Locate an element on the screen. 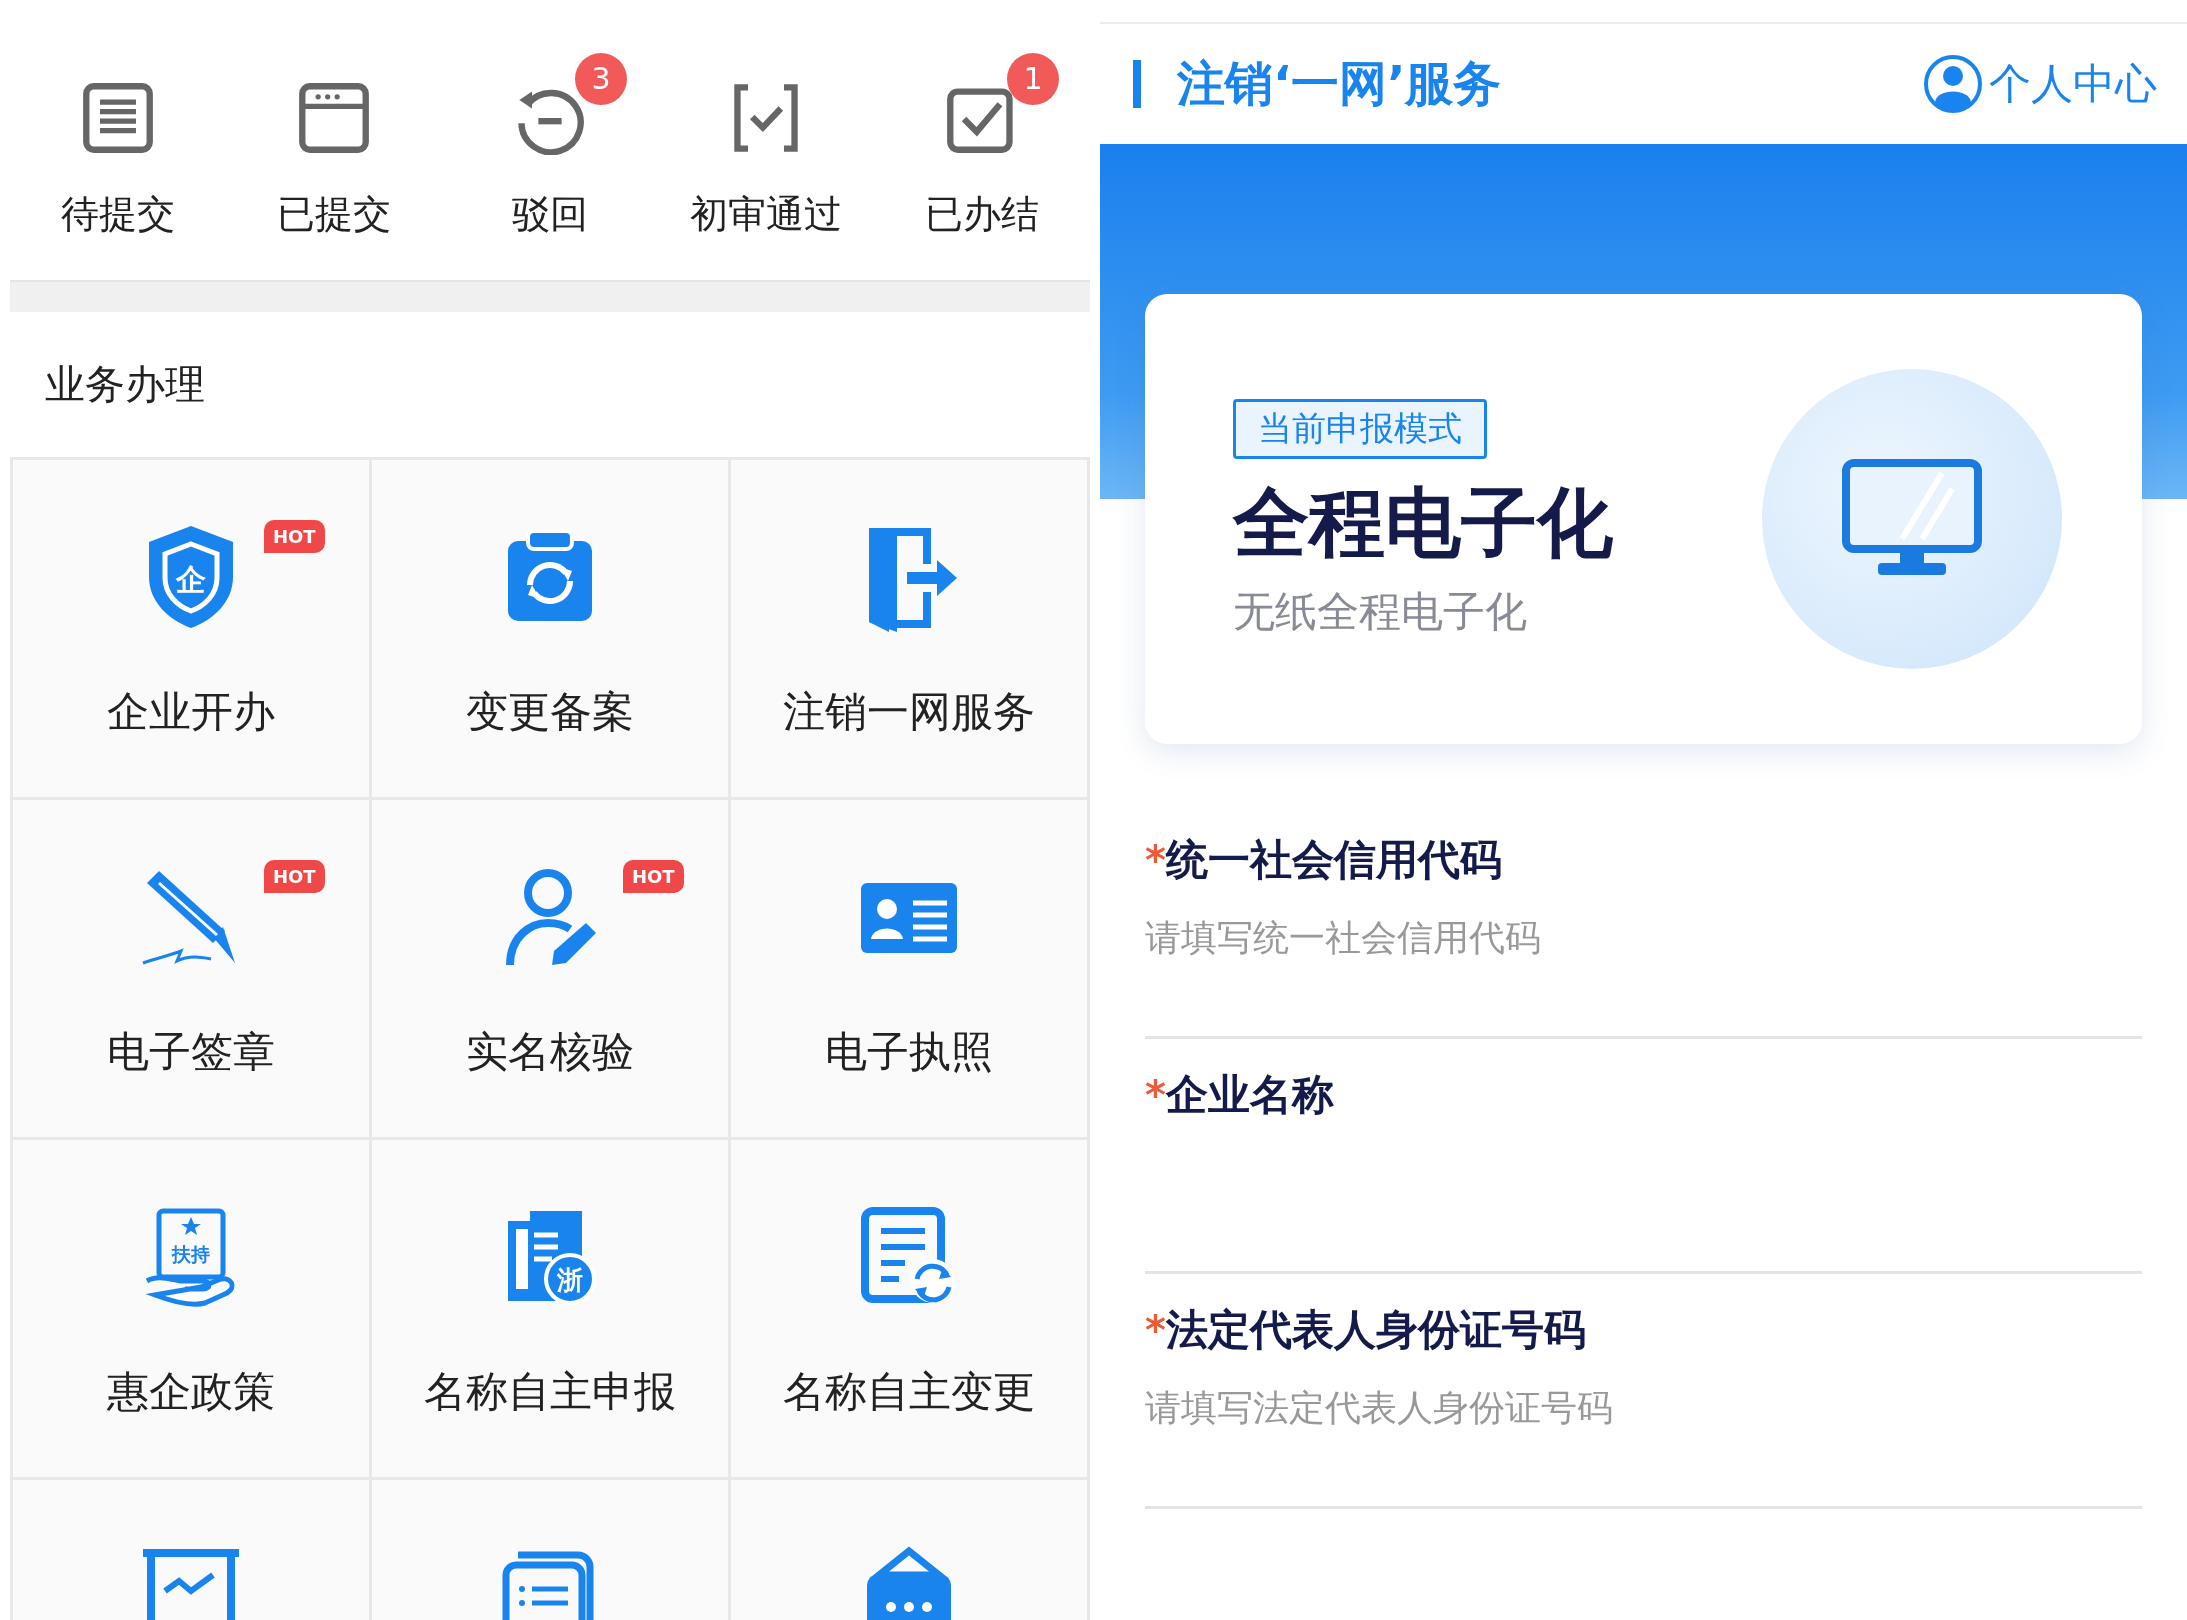 The height and width of the screenshot is (1620, 2187). user-center-link: 个人中心 is located at coordinates (2040, 84).